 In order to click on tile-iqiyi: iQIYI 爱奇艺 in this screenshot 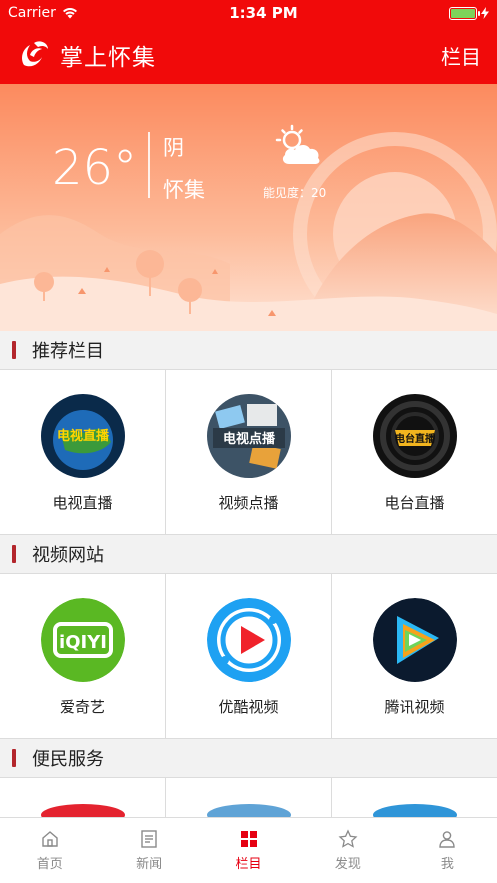, I will do `click(82, 656)`.